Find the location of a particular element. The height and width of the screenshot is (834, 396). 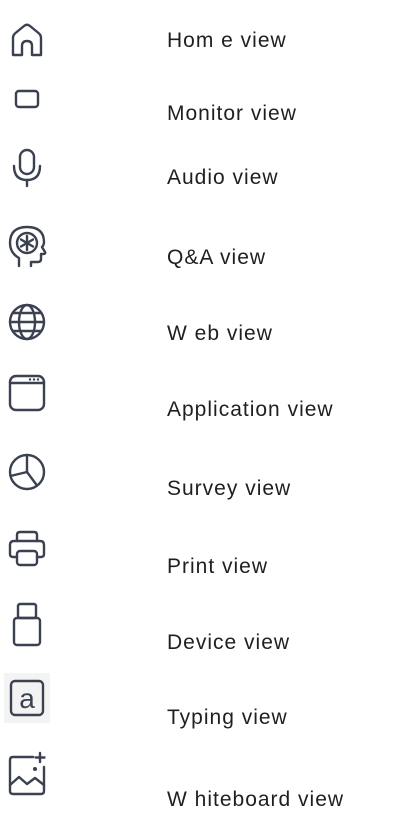

home-icon is located at coordinates (27, 41).